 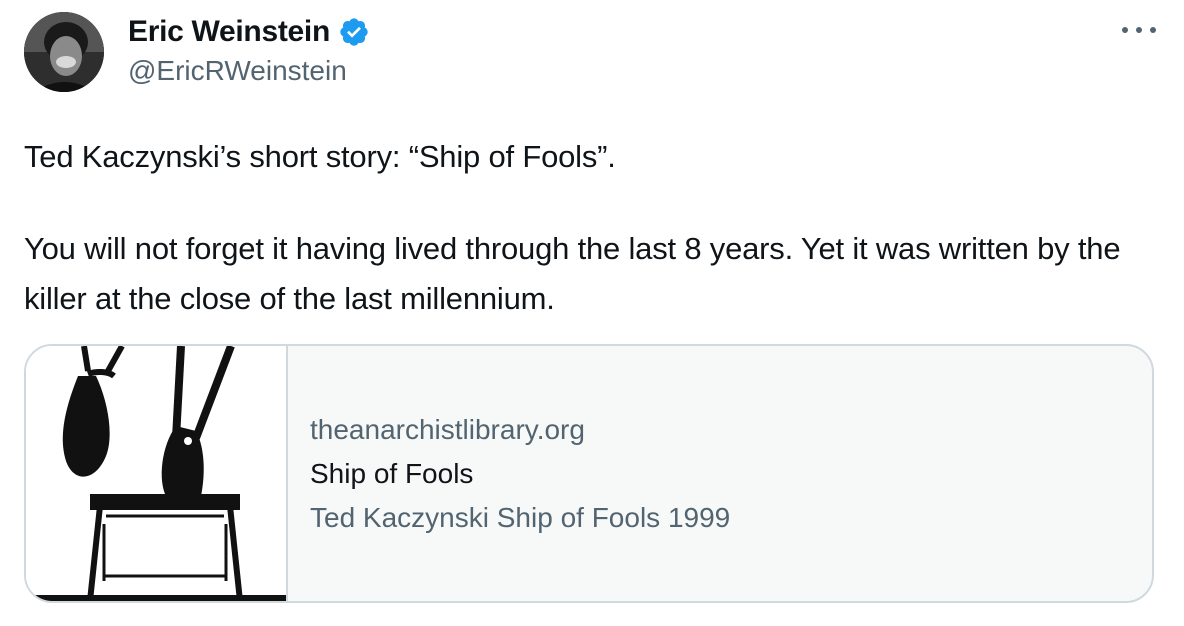 I want to click on card-domain: theanarchistlibrary.org, so click(x=520, y=430).